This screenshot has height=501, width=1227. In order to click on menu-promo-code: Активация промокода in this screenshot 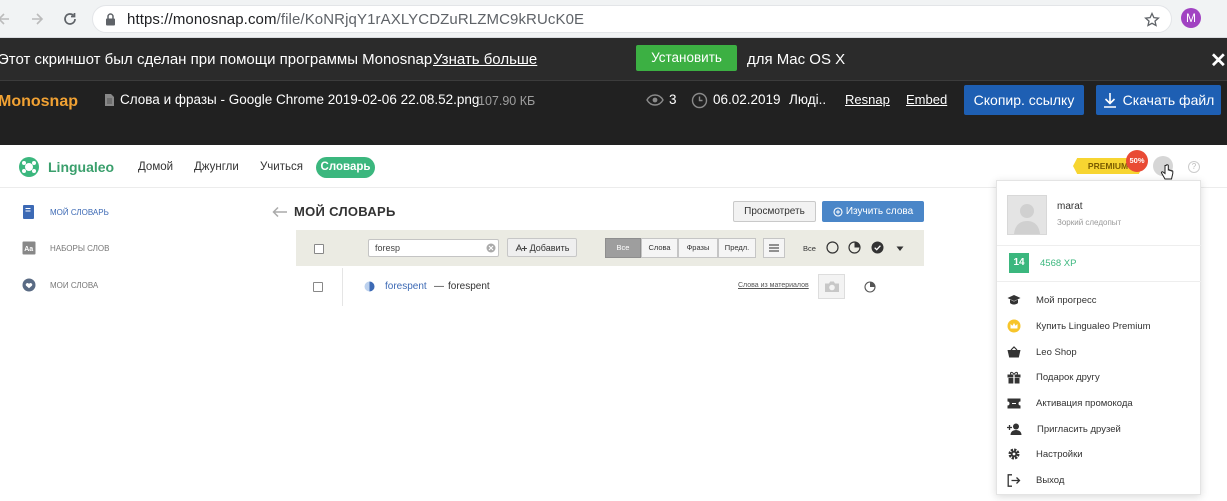, I will do `click(1070, 403)`.